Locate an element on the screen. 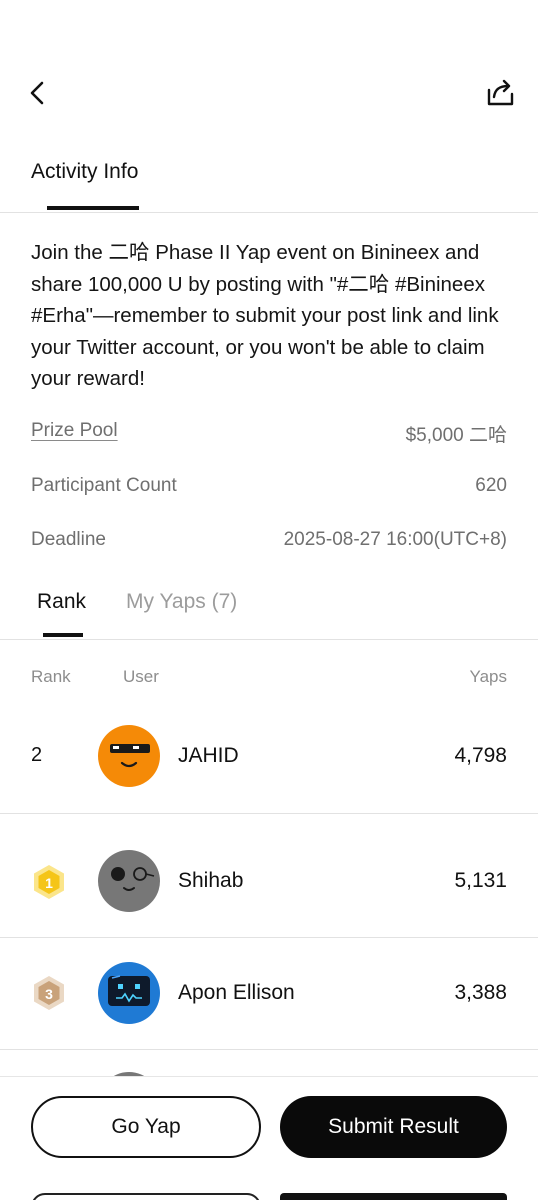 The height and width of the screenshot is (1200, 538). go-yap-button: Go Yap is located at coordinates (146, 1127).